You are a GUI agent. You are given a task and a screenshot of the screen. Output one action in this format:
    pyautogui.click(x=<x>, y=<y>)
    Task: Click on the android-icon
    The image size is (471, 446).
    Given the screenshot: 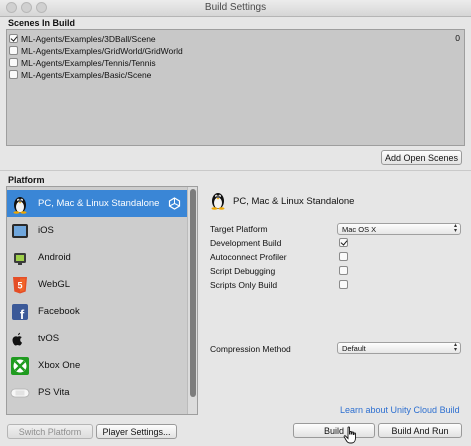 What is the action you would take?
    pyautogui.click(x=20, y=258)
    